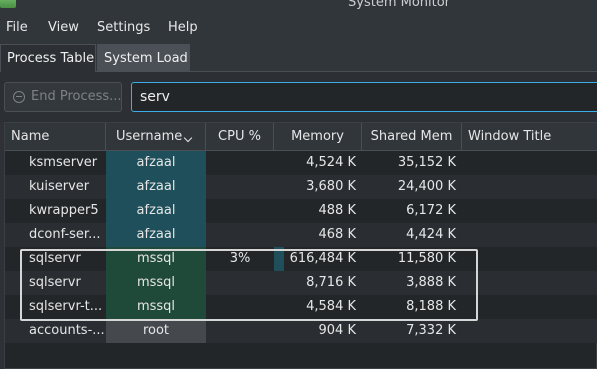  I want to click on highlight-box, so click(249, 285).